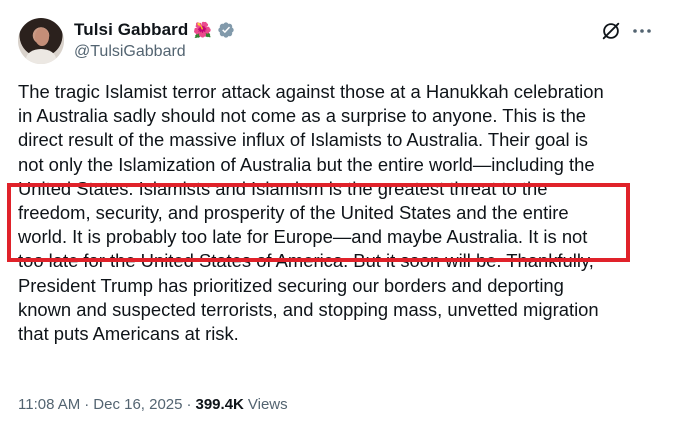 Image resolution: width=673 pixels, height=437 pixels. I want to click on tweet-meta: 11:08 AM · Dec 16, 2025 · 399.4K Views, so click(153, 404).